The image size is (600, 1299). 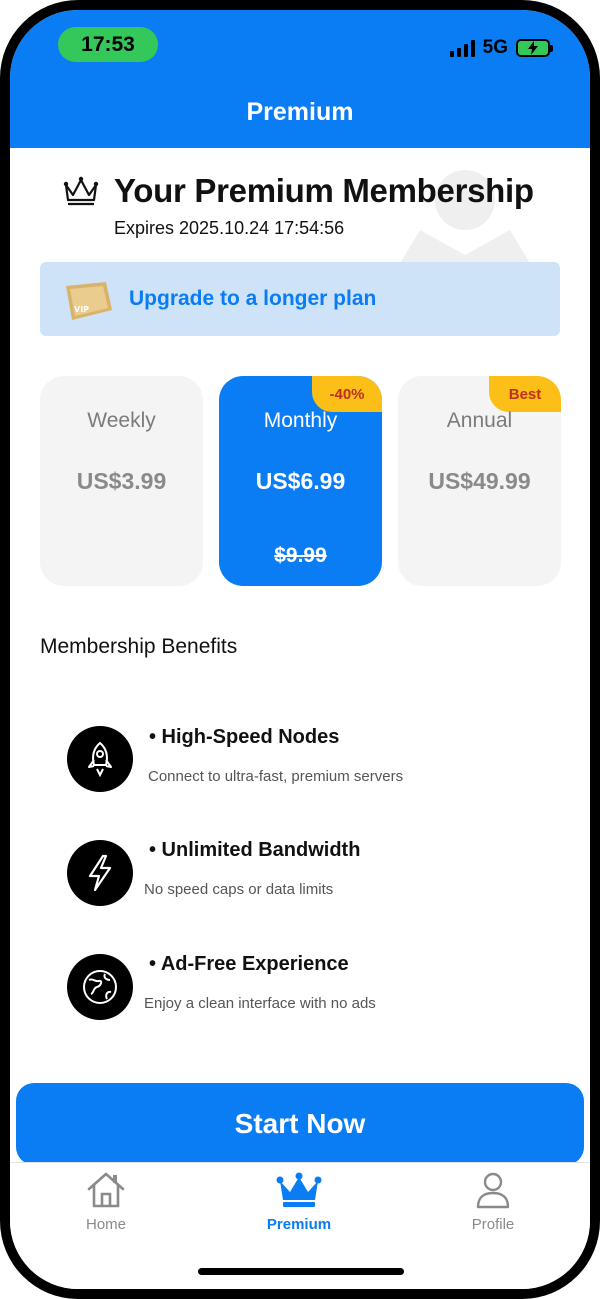 I want to click on tab-label: Premium, so click(x=299, y=1224).